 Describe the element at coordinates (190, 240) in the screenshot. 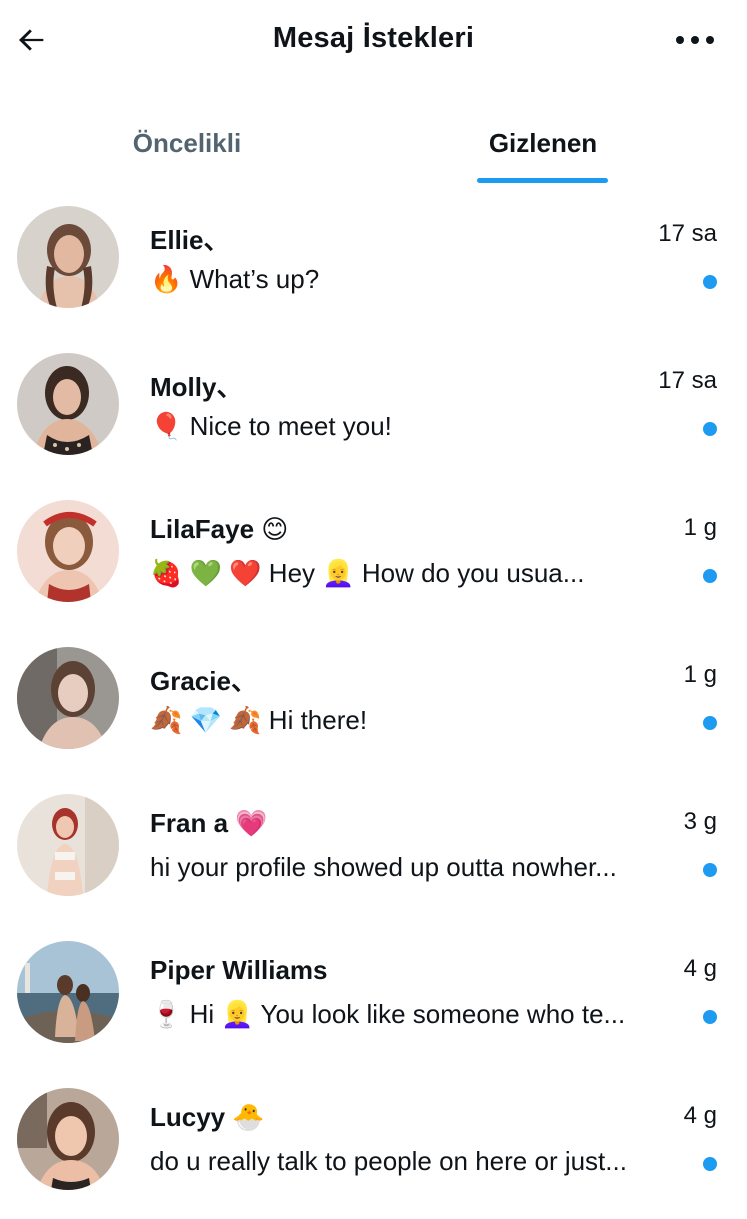

I see `sender-name: Ellie、` at that location.